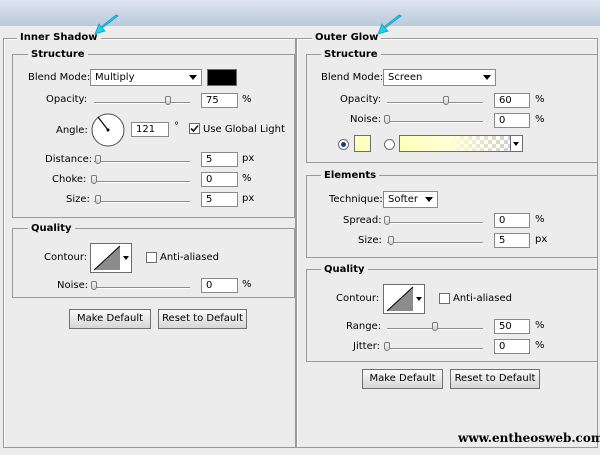 The height and width of the screenshot is (455, 600). I want to click on glow-opacity-unit: %, so click(540, 99).